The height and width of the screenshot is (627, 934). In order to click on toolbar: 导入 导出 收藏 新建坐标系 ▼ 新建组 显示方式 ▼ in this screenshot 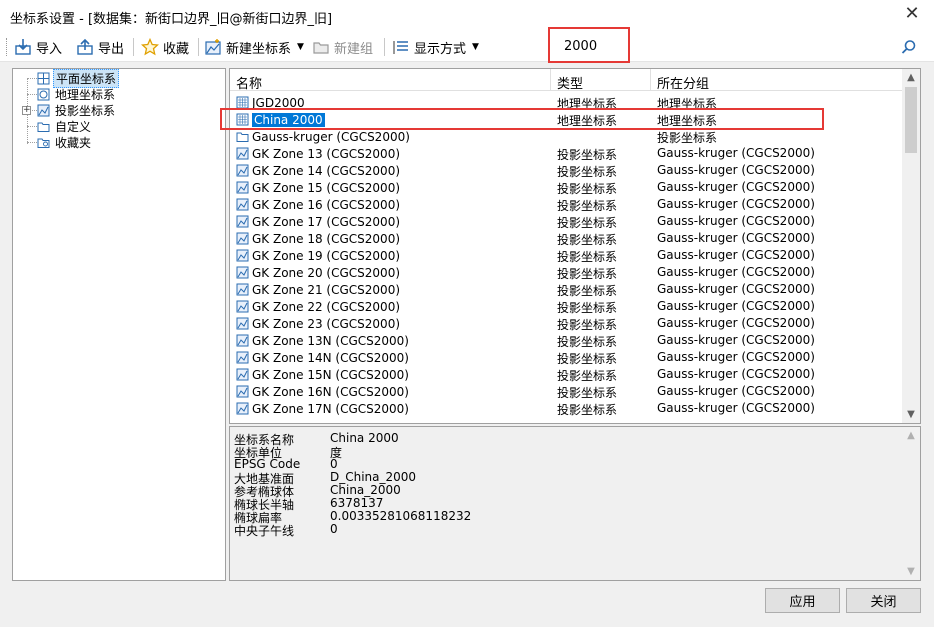, I will do `click(467, 47)`.